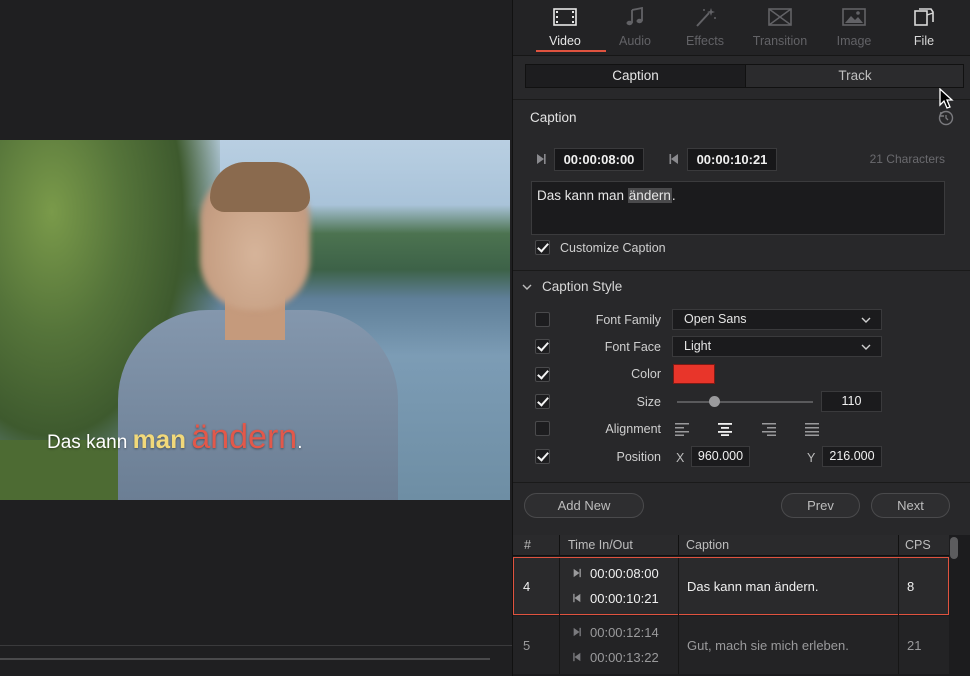  I want to click on music-note-icon, so click(634, 16).